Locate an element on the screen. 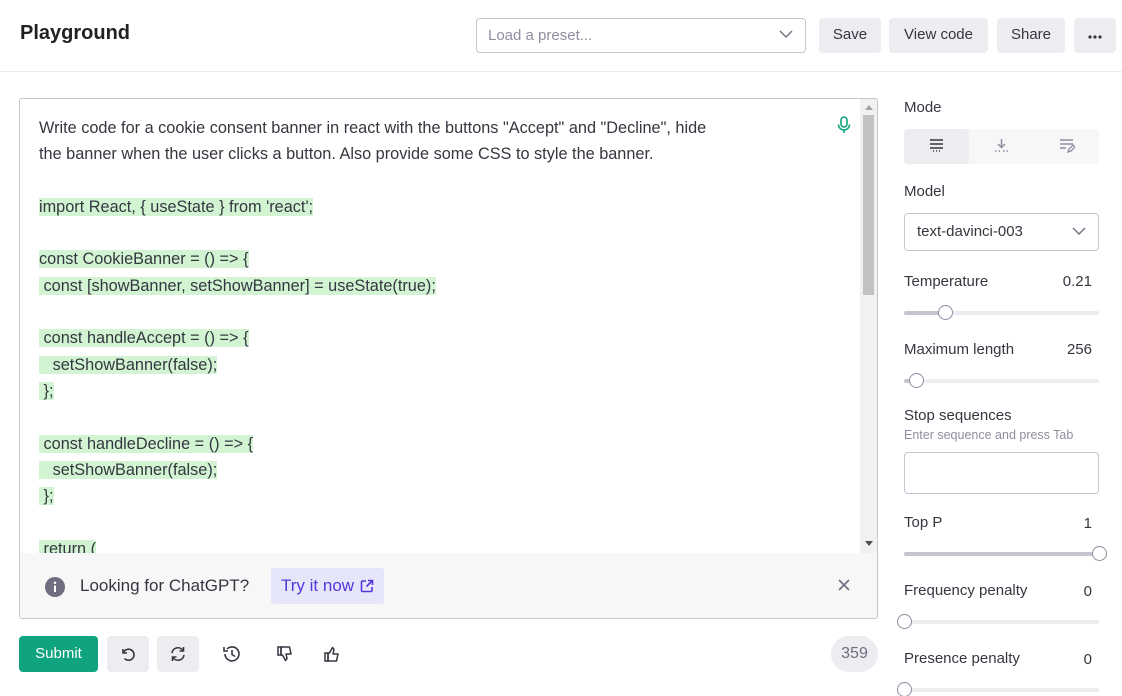 The width and height of the screenshot is (1122, 696). max-length-value: 256 is located at coordinates (1062, 349).